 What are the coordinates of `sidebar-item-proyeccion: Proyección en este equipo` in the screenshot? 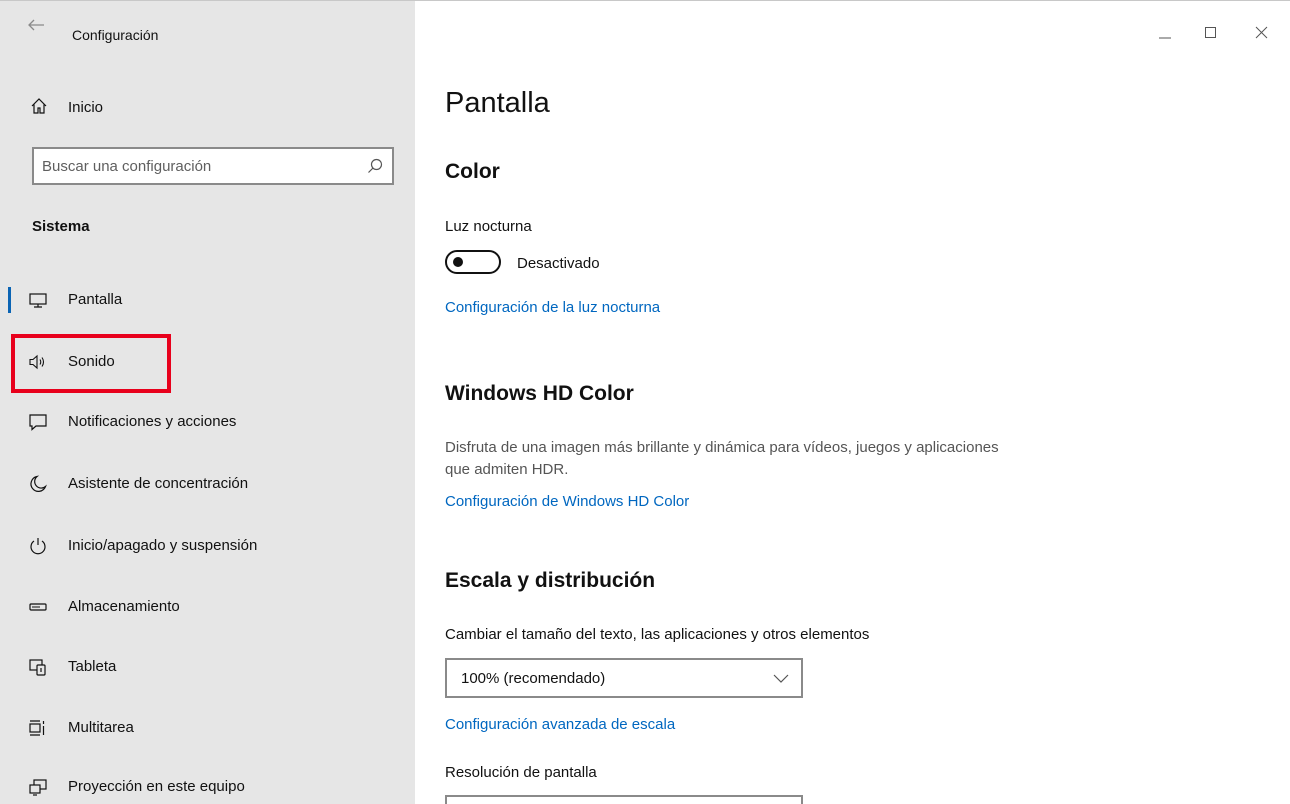 It's located at (207, 784).